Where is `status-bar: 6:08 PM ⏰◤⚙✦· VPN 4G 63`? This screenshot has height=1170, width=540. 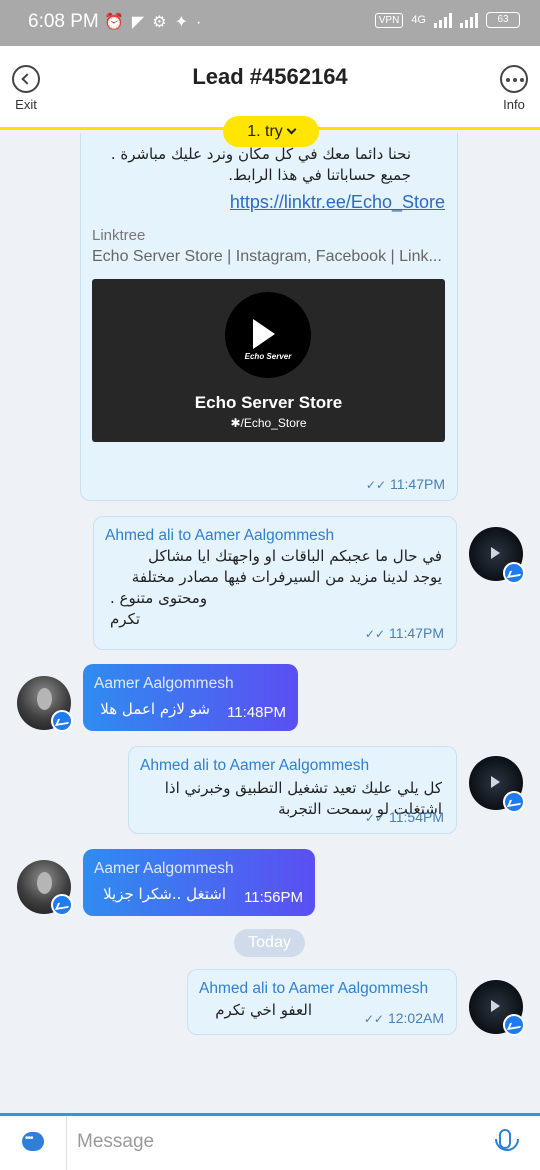 status-bar: 6:08 PM ⏰◤⚙✦· VPN 4G 63 is located at coordinates (270, 23).